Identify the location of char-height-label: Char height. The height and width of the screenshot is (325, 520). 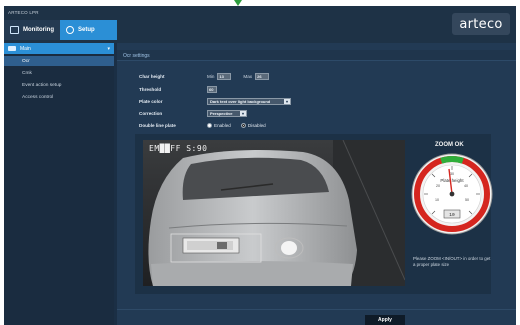
(152, 76).